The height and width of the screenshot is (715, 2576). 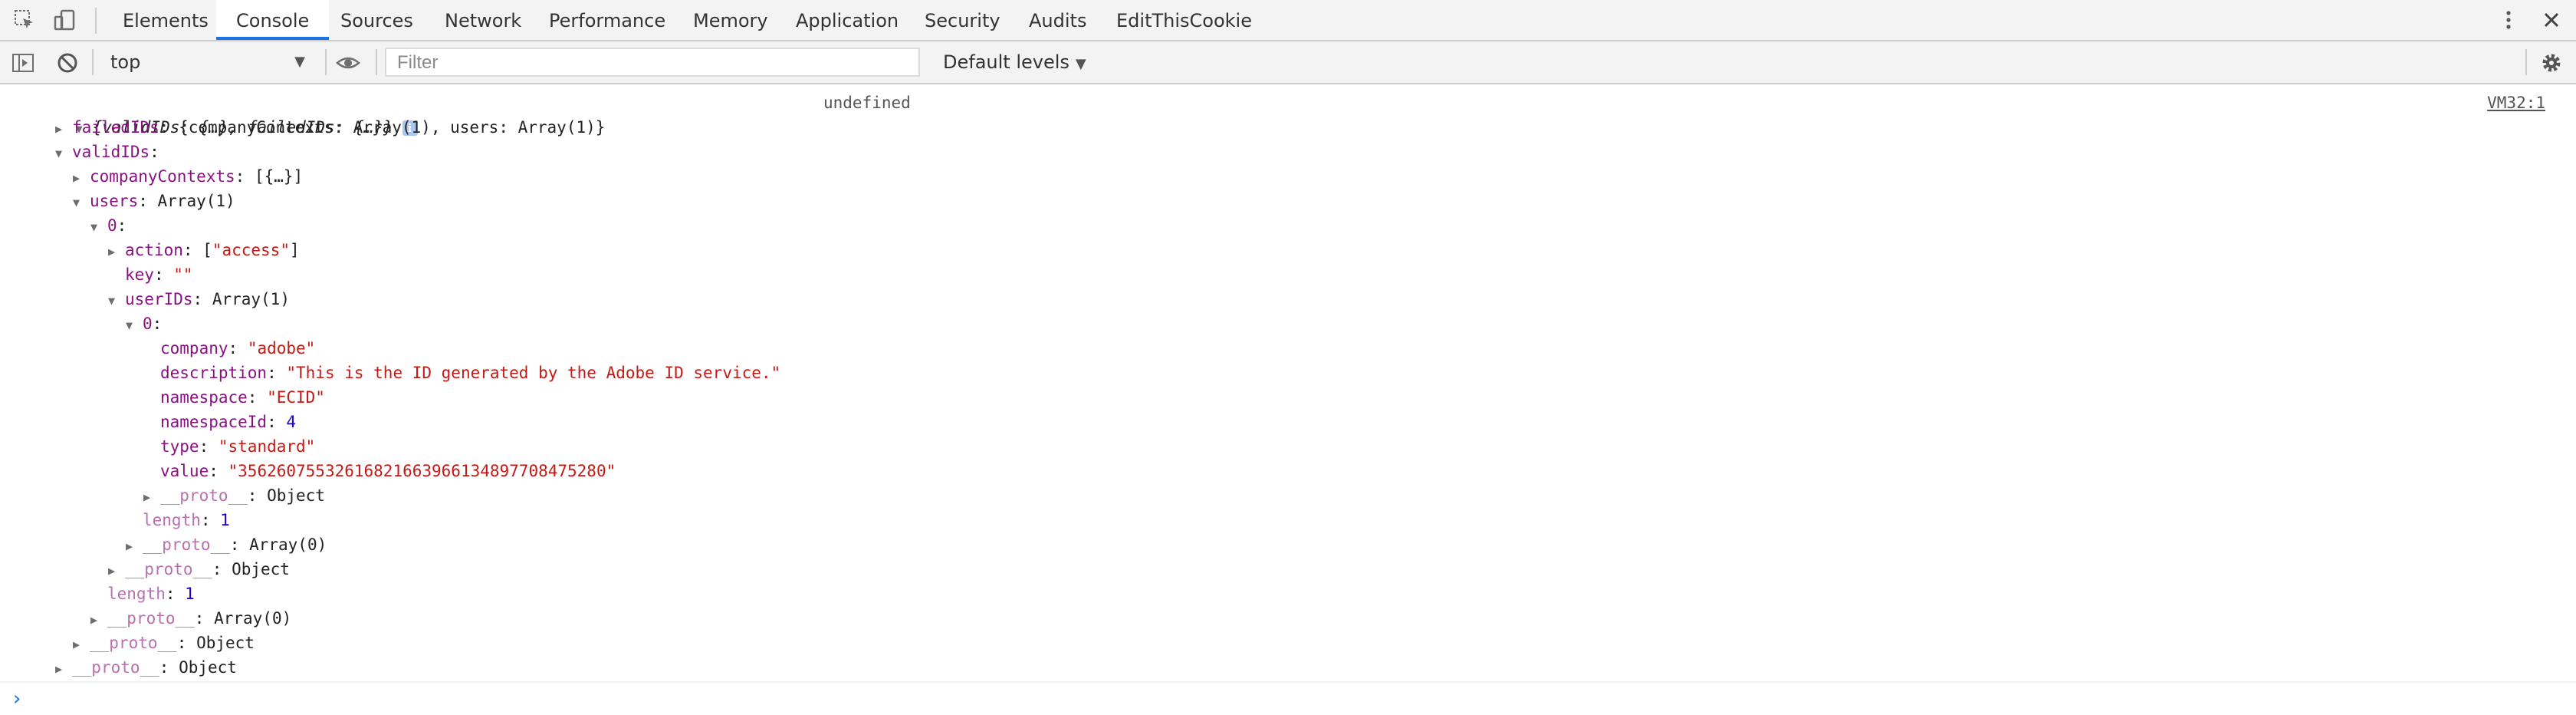 What do you see at coordinates (214, 373) in the screenshot?
I see `property-key: description` at bounding box center [214, 373].